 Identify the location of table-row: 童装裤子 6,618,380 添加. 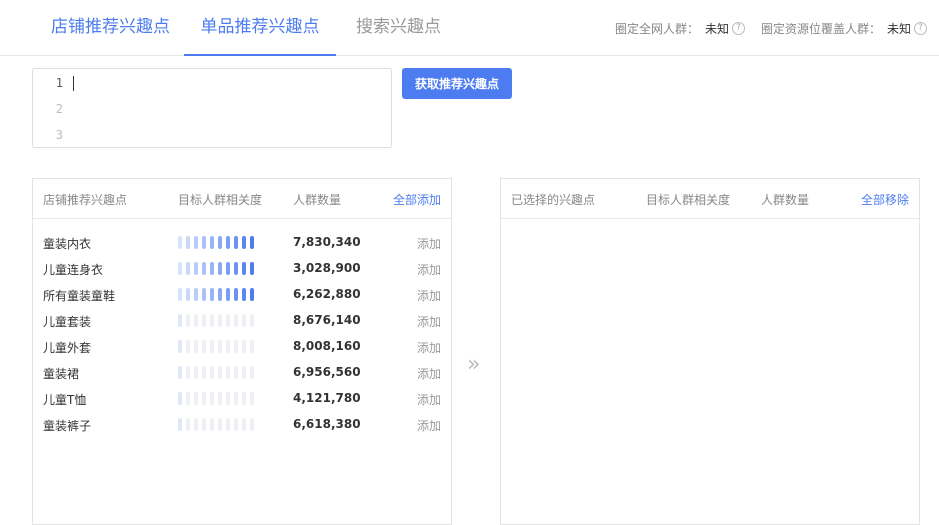
(242, 425).